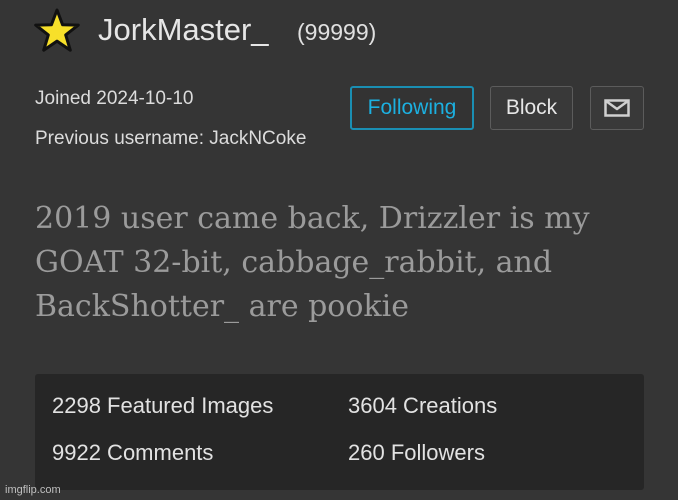  What do you see at coordinates (33, 490) in the screenshot?
I see `watermark: imgflip.com` at bounding box center [33, 490].